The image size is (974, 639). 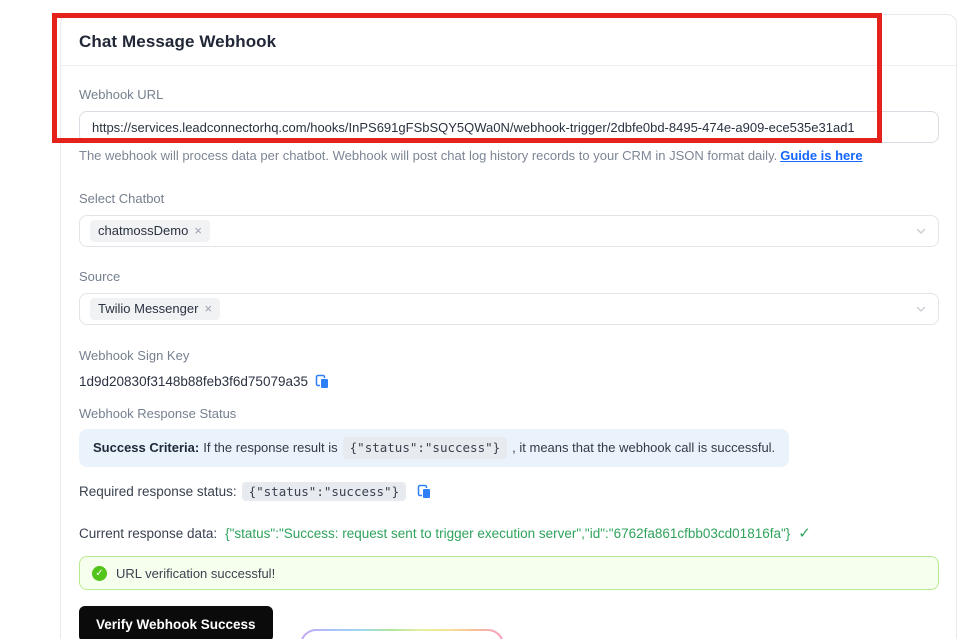 I want to click on source-label: Source, so click(x=100, y=276).